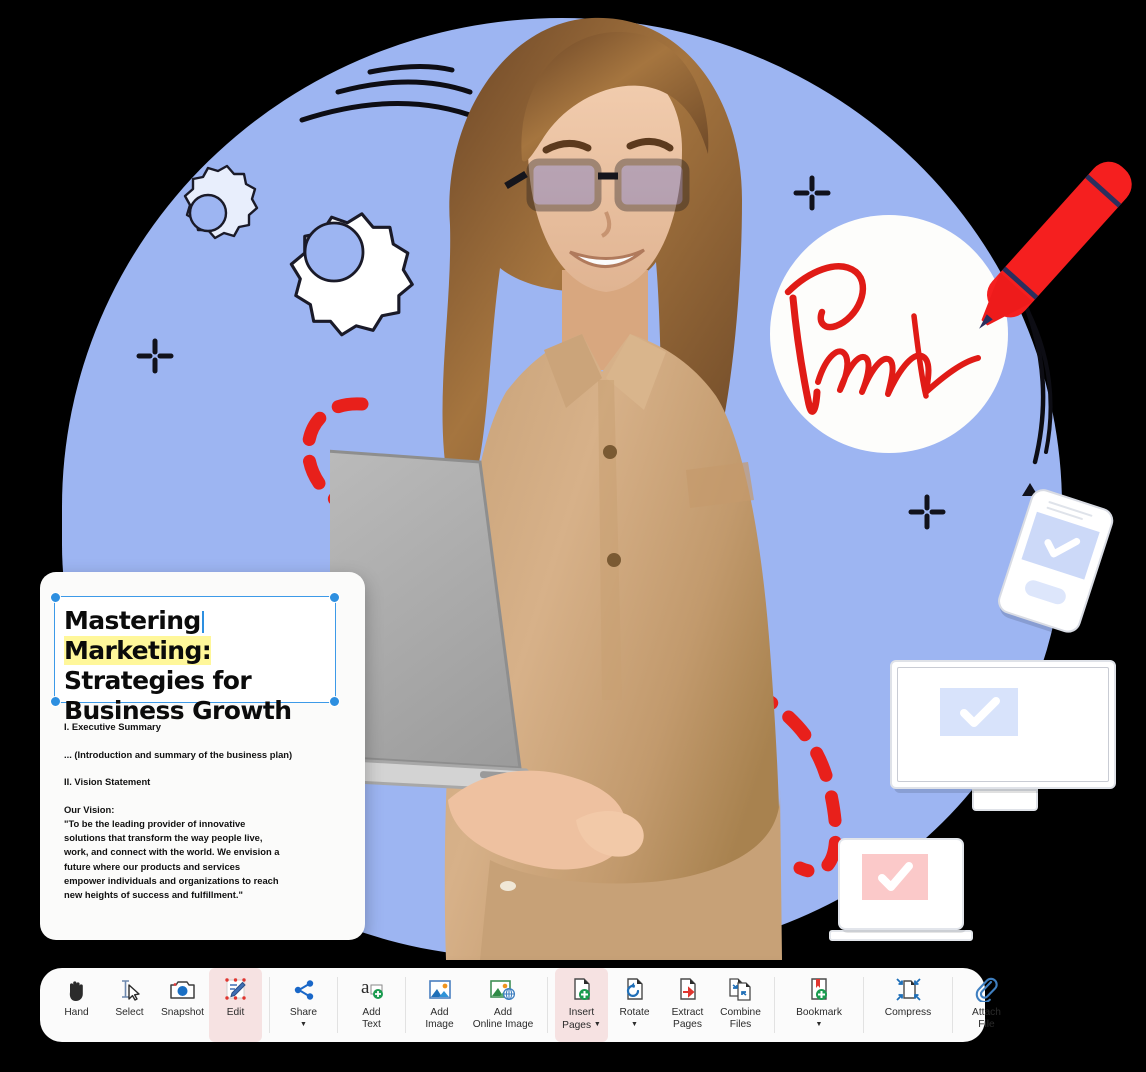 The height and width of the screenshot is (1072, 1146). I want to click on toolbar-group-compress: Compress, so click(908, 1005).